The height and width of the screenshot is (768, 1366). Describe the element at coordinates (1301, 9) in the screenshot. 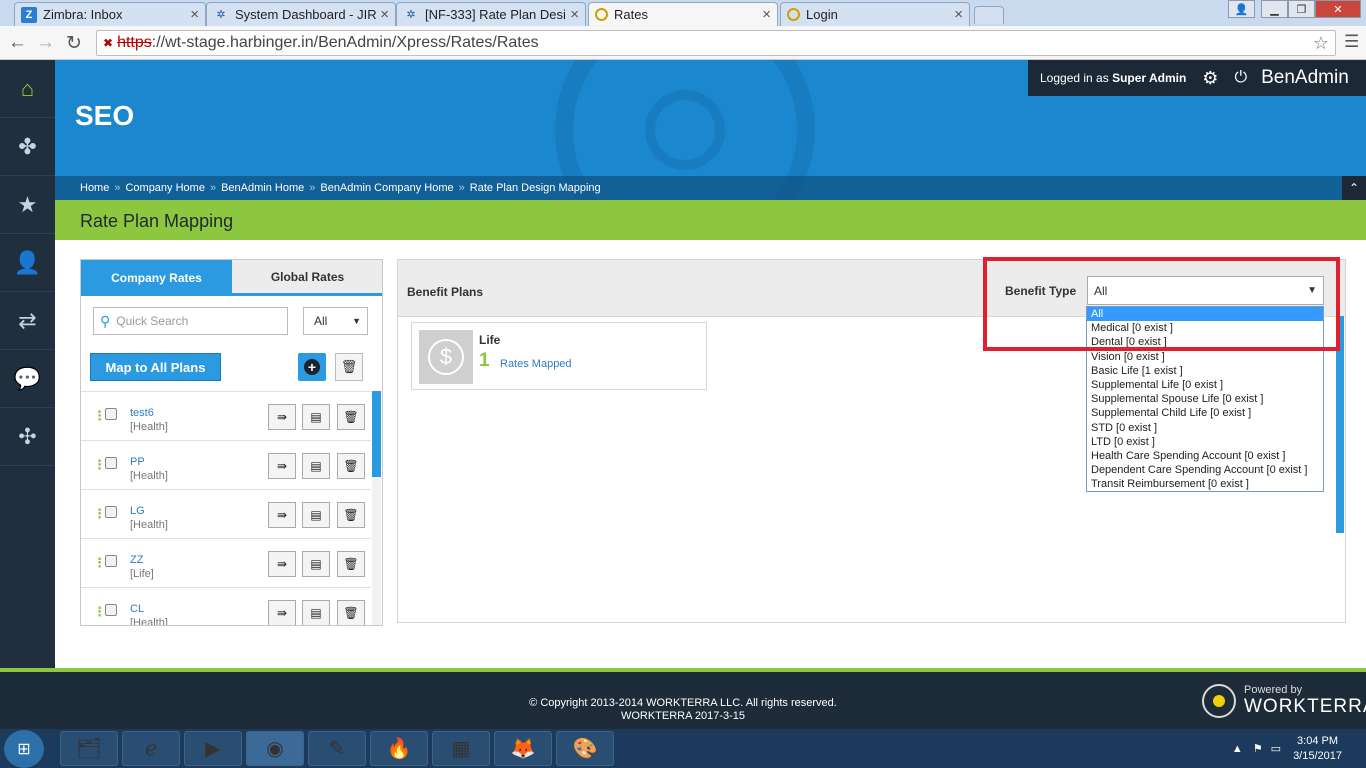

I see `maximize-icon: ❐` at that location.